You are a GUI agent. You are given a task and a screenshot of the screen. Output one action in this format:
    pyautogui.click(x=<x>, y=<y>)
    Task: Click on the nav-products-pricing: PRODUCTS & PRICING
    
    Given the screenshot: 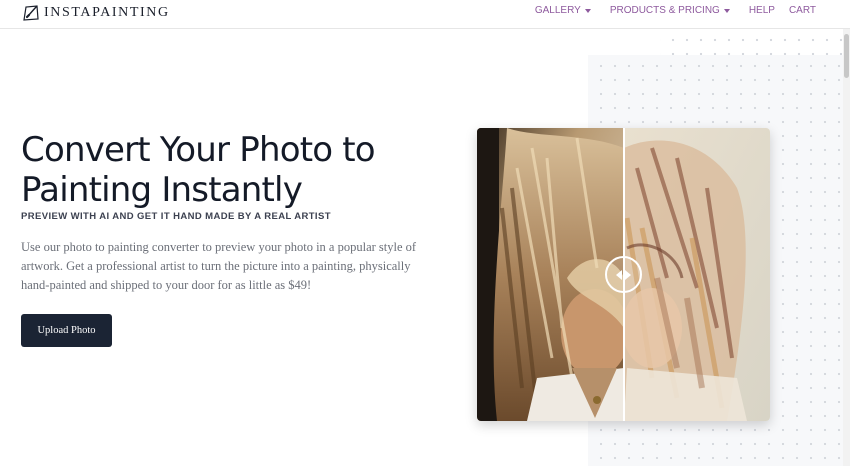 What is the action you would take?
    pyautogui.click(x=670, y=10)
    